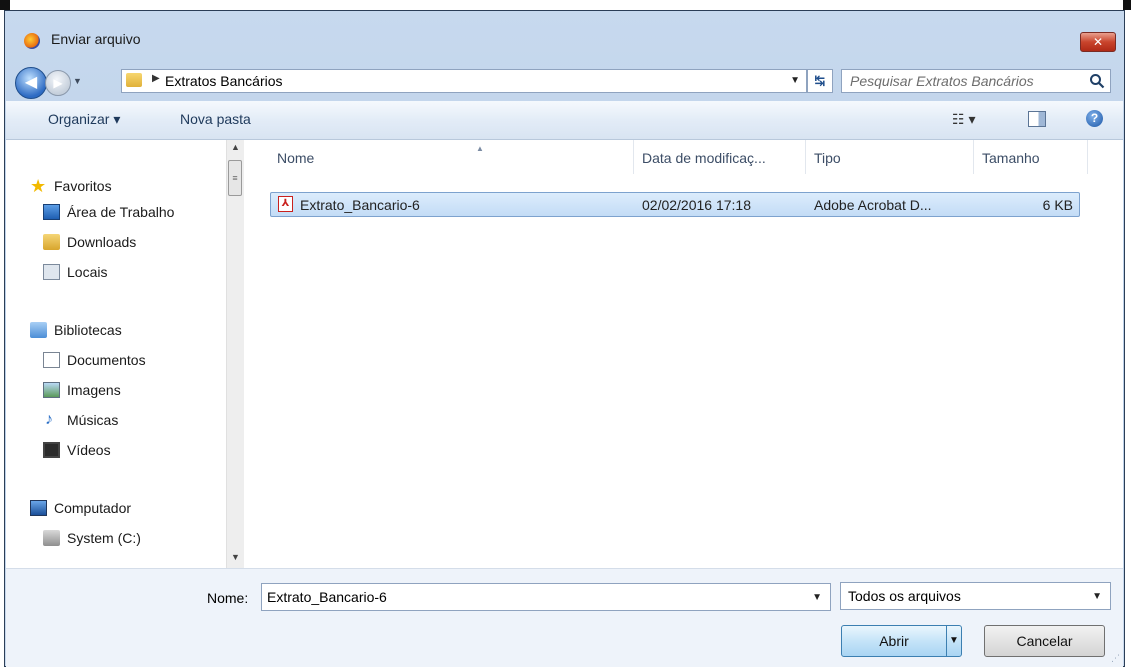 Image resolution: width=1131 pixels, height=671 pixels. Describe the element at coordinates (564, 120) in the screenshot. I see `command-bar: Organizar ▾ Nova pasta ☷ ▾ ?` at that location.